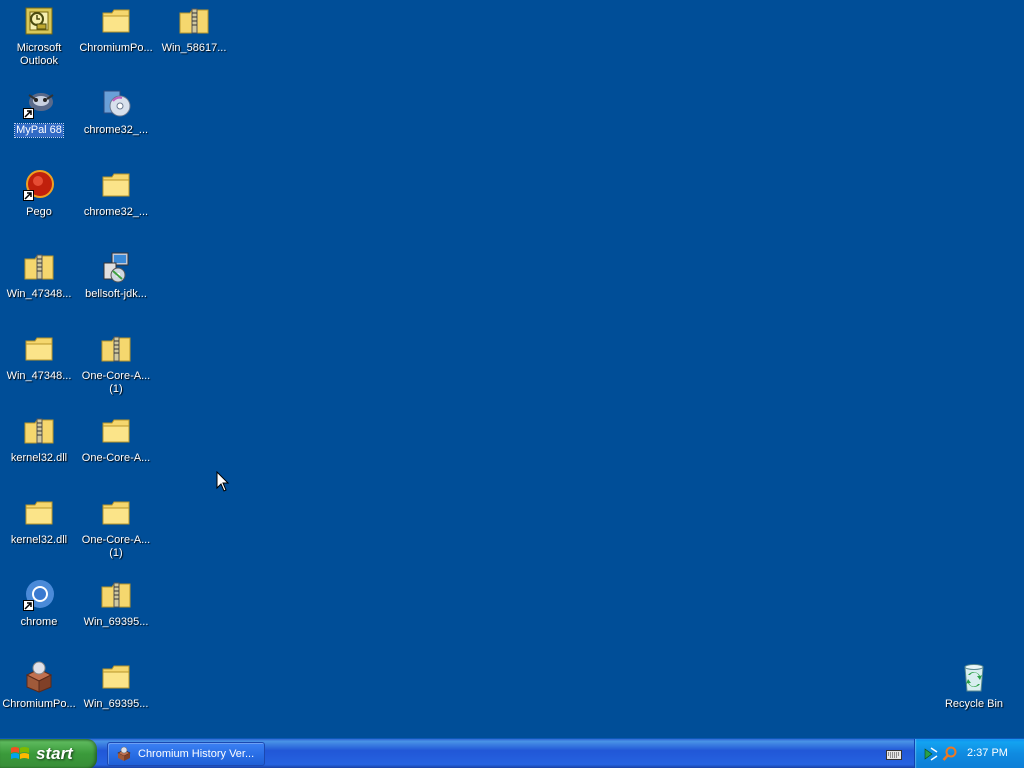  I want to click on start-label: start, so click(54, 753).